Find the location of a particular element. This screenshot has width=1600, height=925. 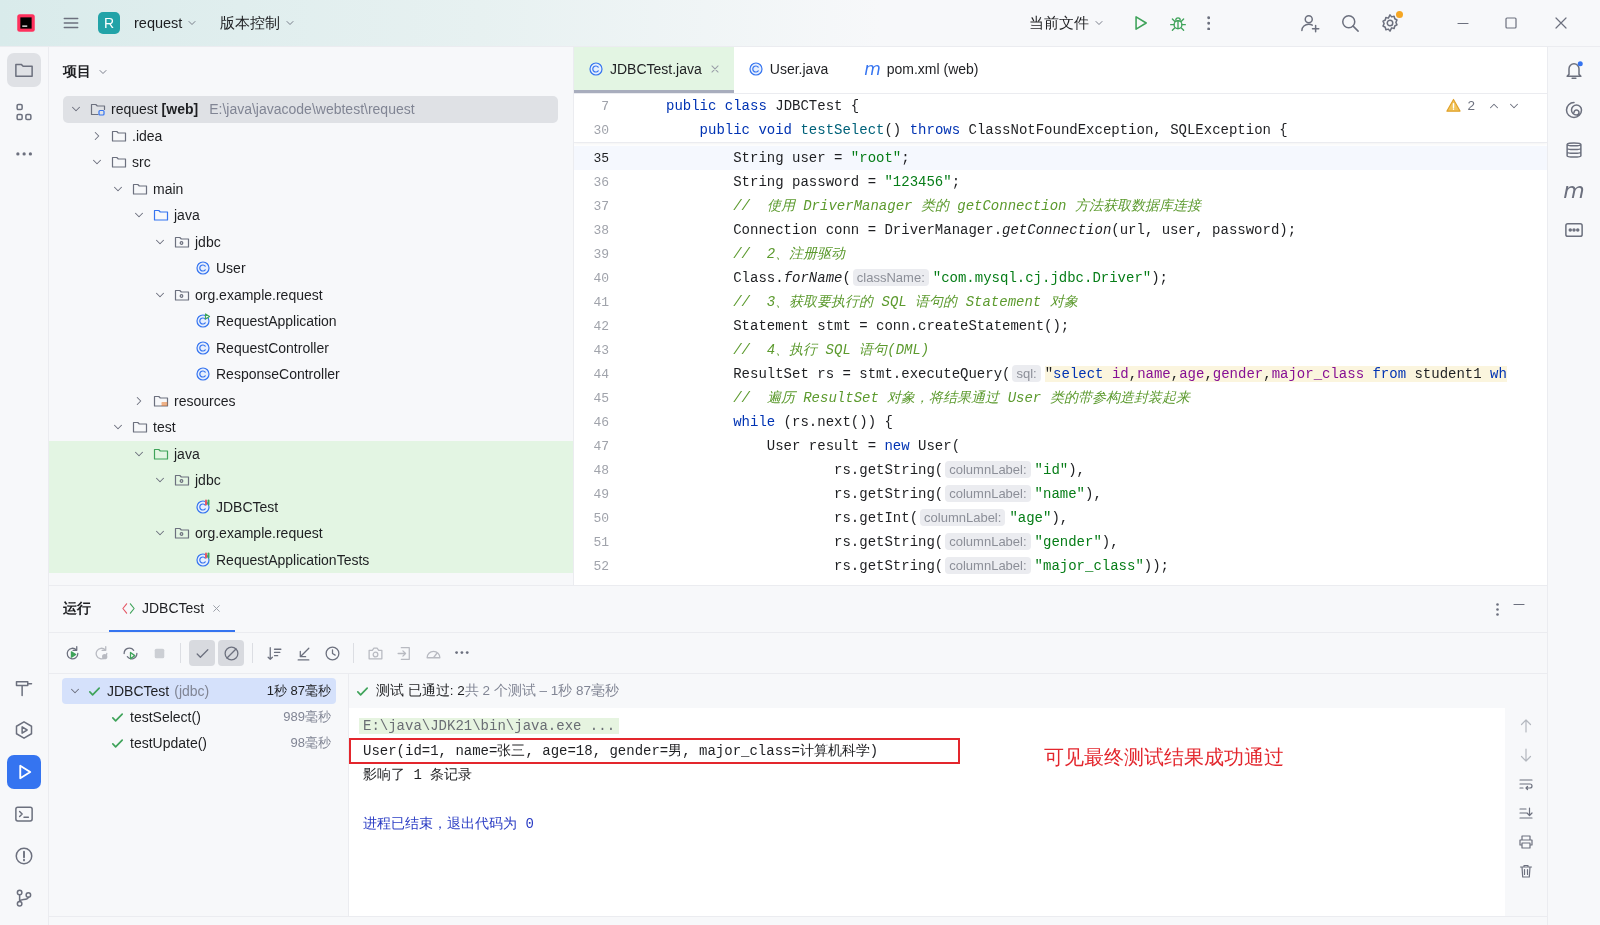

code-line: rs.getString( columnLabel: "gender"), is located at coordinates (976, 542).